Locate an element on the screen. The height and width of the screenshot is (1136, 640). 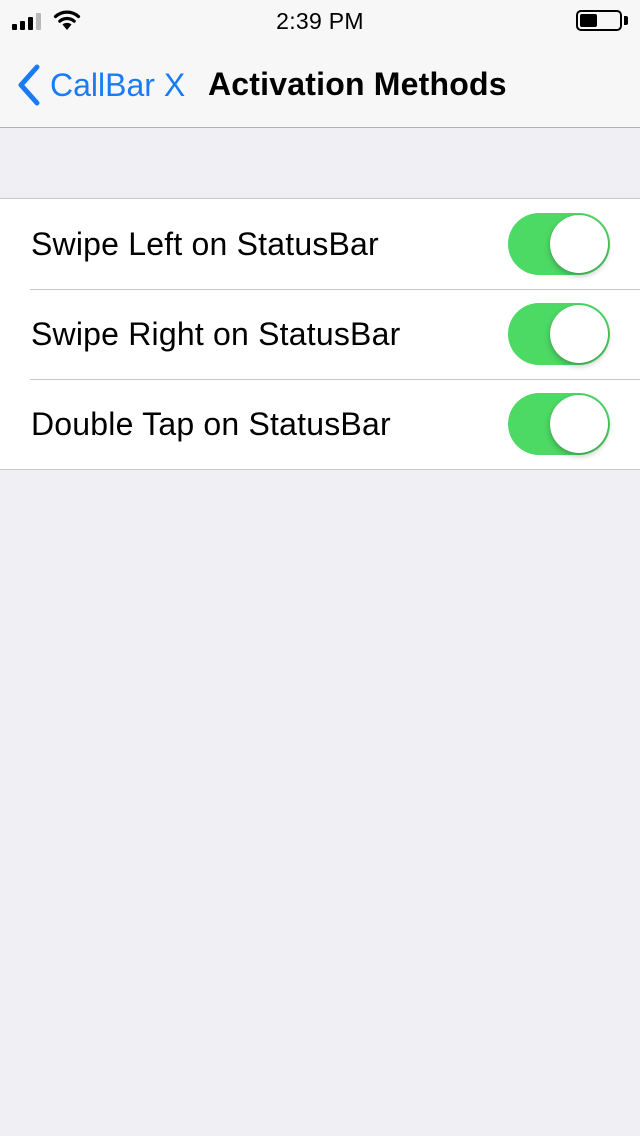
battery-level is located at coordinates (588, 20).